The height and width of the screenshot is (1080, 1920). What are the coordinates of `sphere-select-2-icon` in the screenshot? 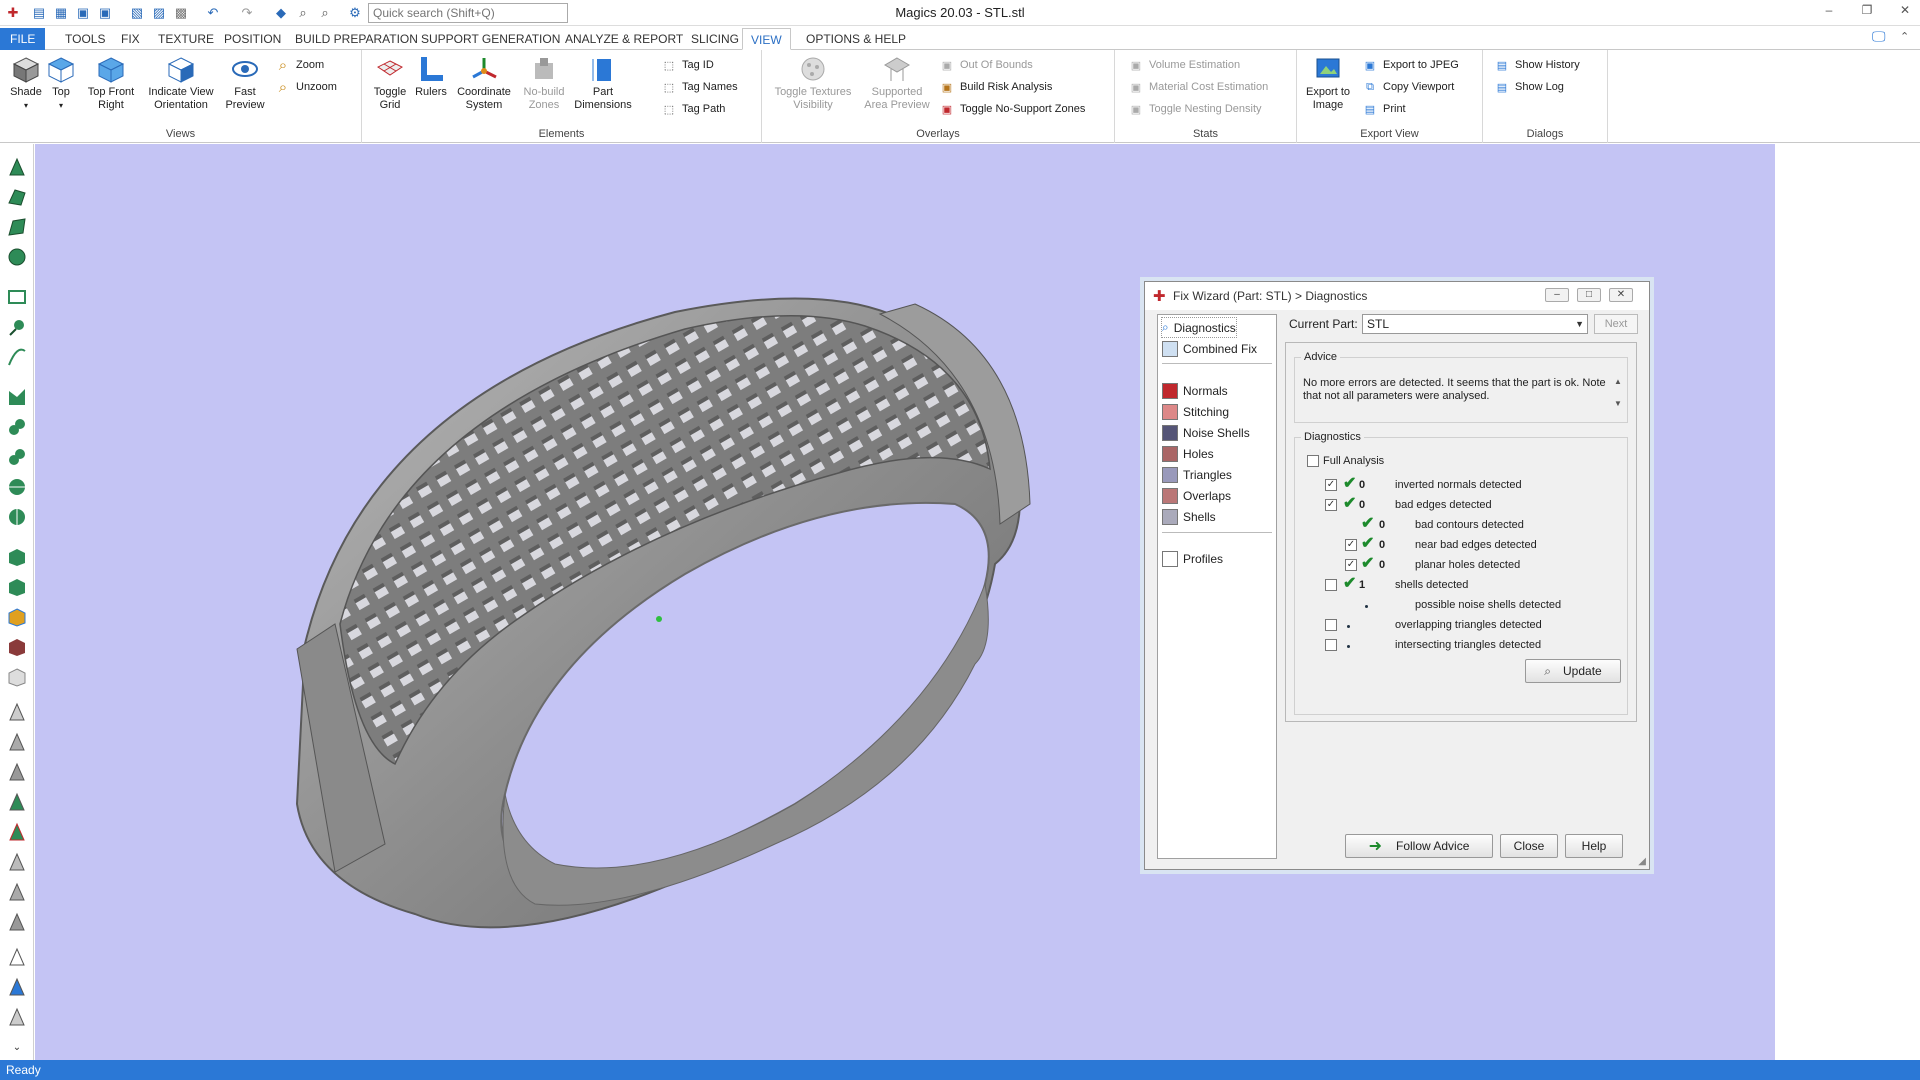 It's located at (17, 517).